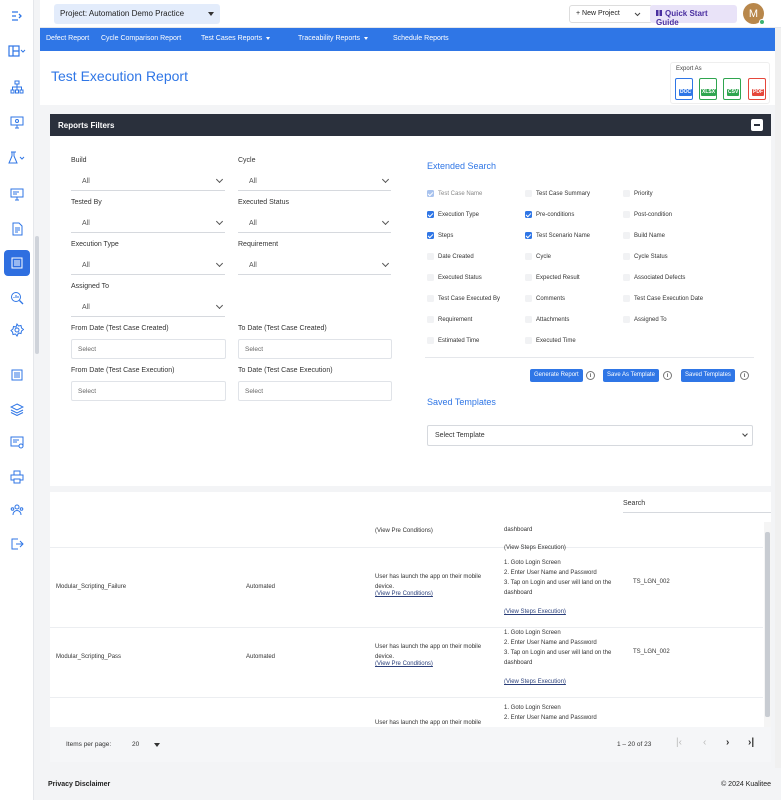 This screenshot has height=800, width=781. What do you see at coordinates (135, 744) in the screenshot?
I see `items-per-page-select: 20` at bounding box center [135, 744].